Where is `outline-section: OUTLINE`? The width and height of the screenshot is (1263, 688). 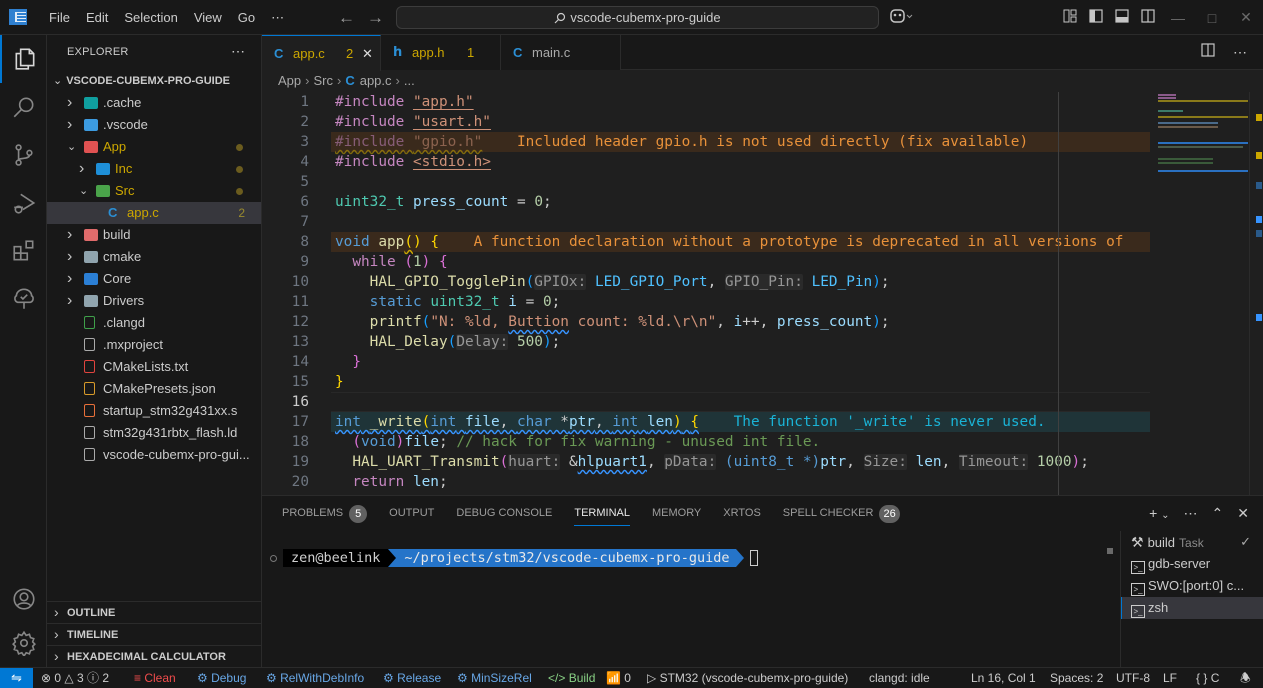
outline-section: OUTLINE is located at coordinates (154, 612).